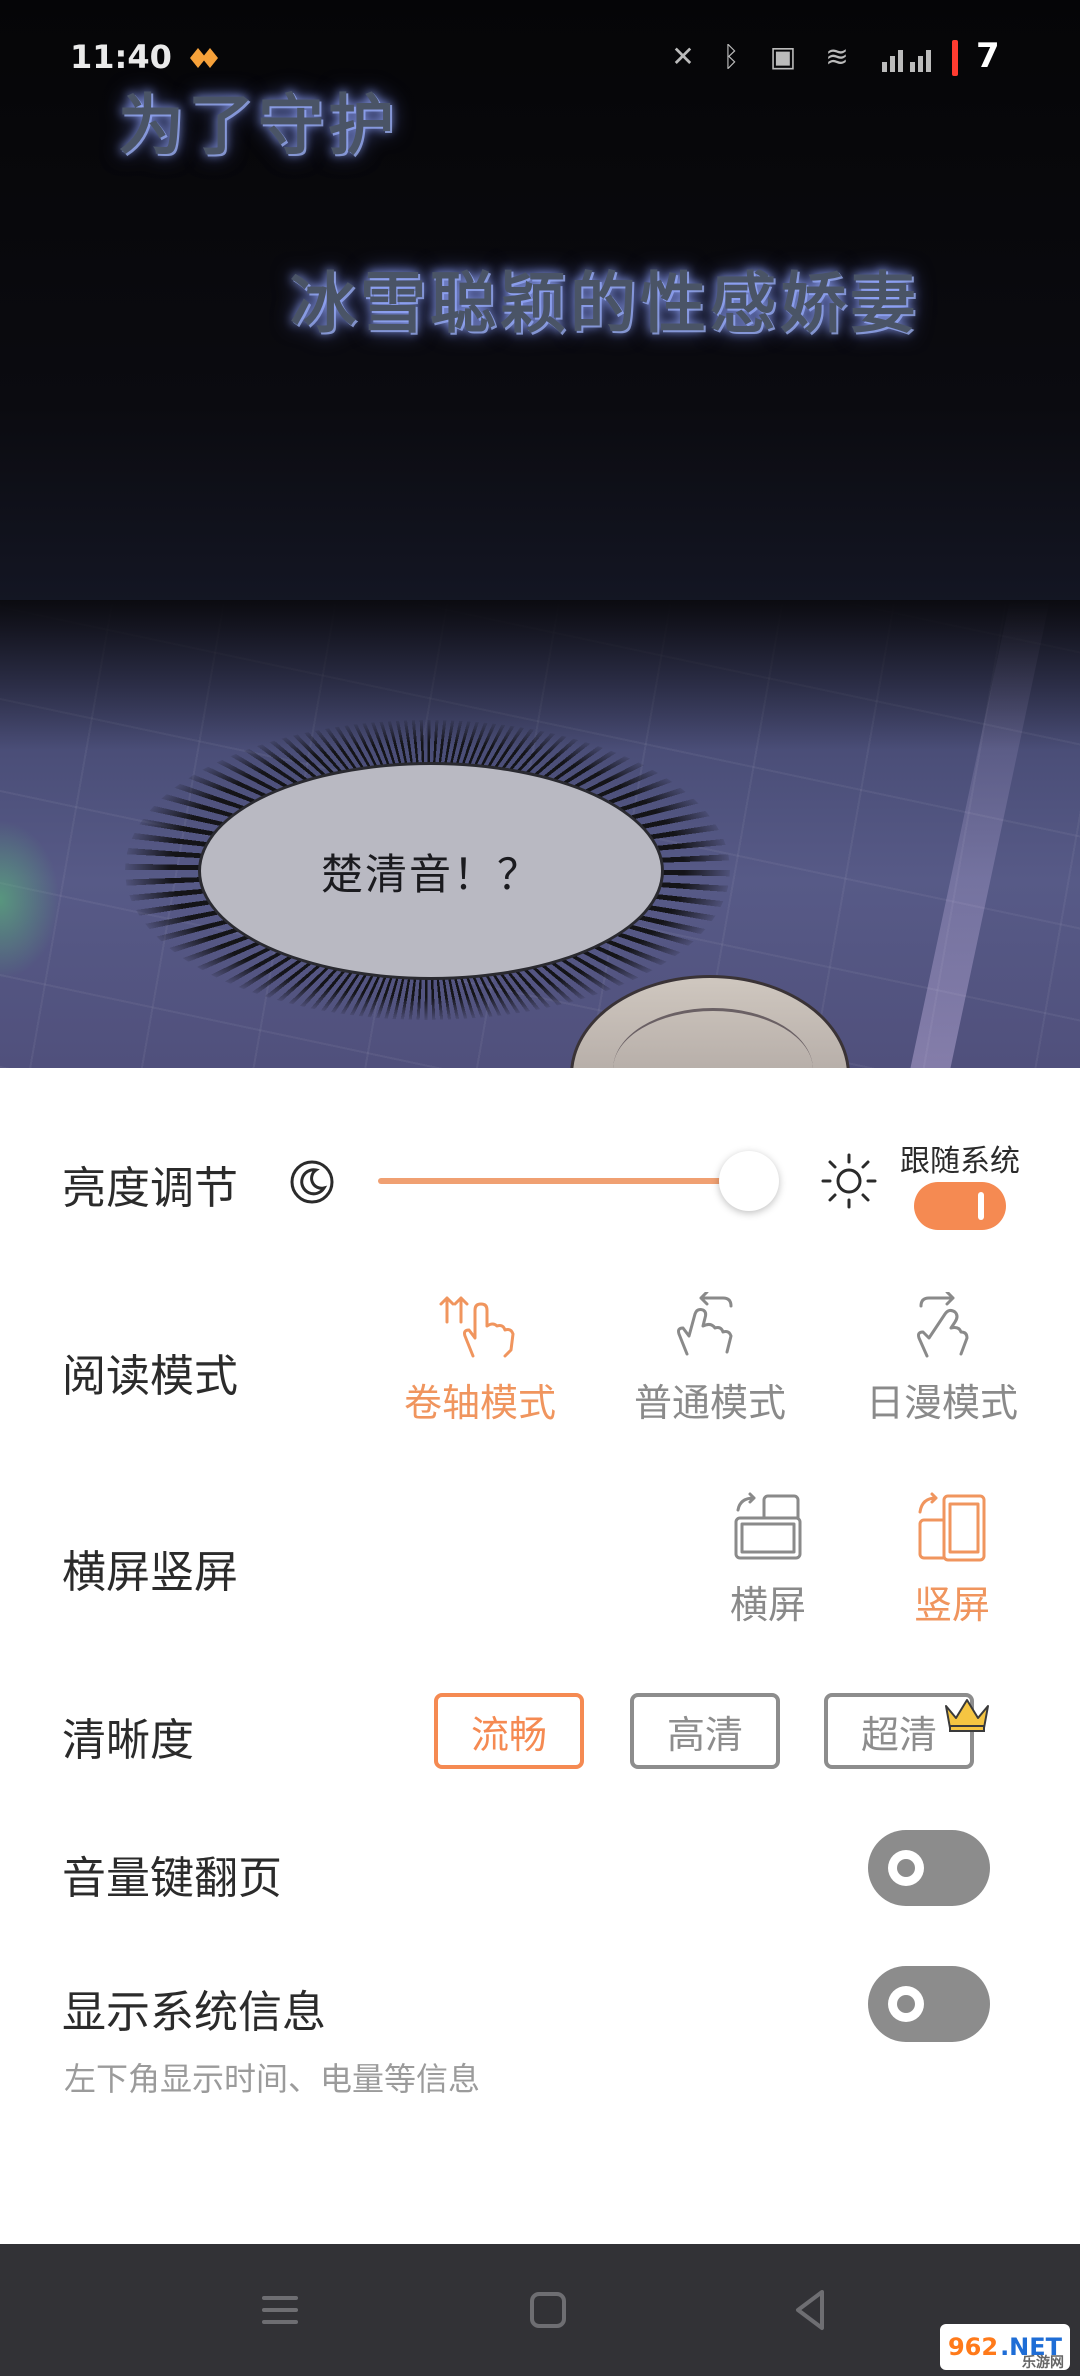 This screenshot has width=1080, height=2376. Describe the element at coordinates (960, 1161) in the screenshot. I see `follow-system-label: 跟随系统` at that location.